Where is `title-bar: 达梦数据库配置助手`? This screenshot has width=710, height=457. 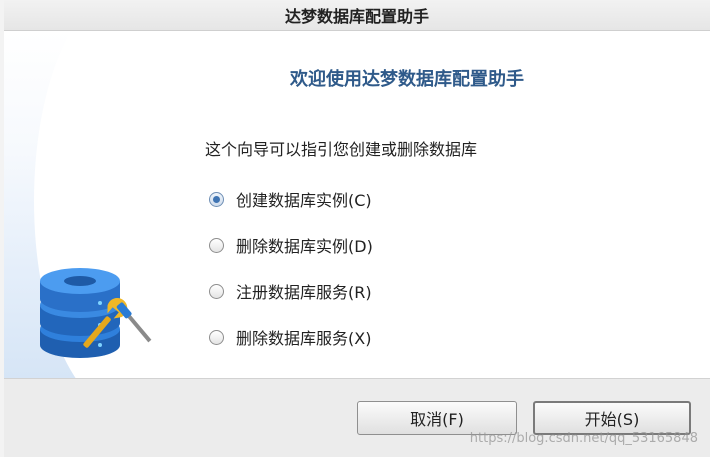
title-bar: 达梦数据库配置助手 is located at coordinates (357, 15).